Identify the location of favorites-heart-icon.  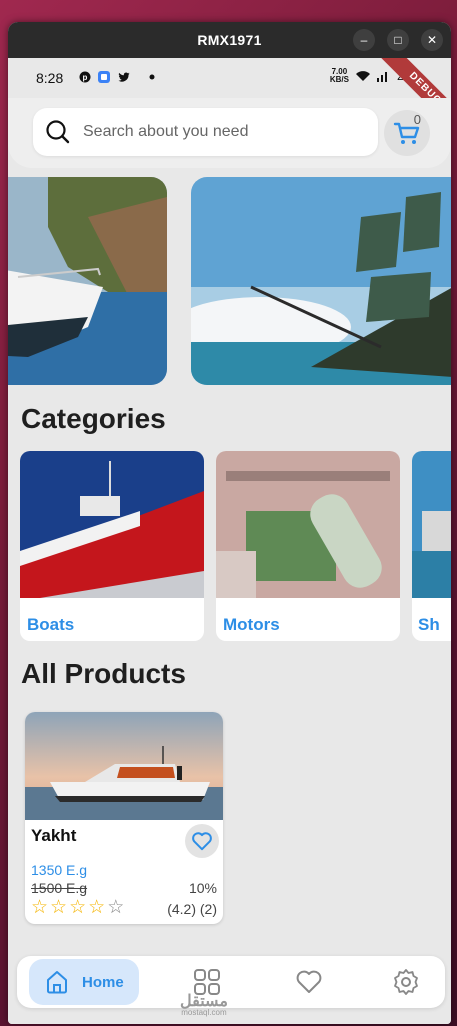
(309, 982).